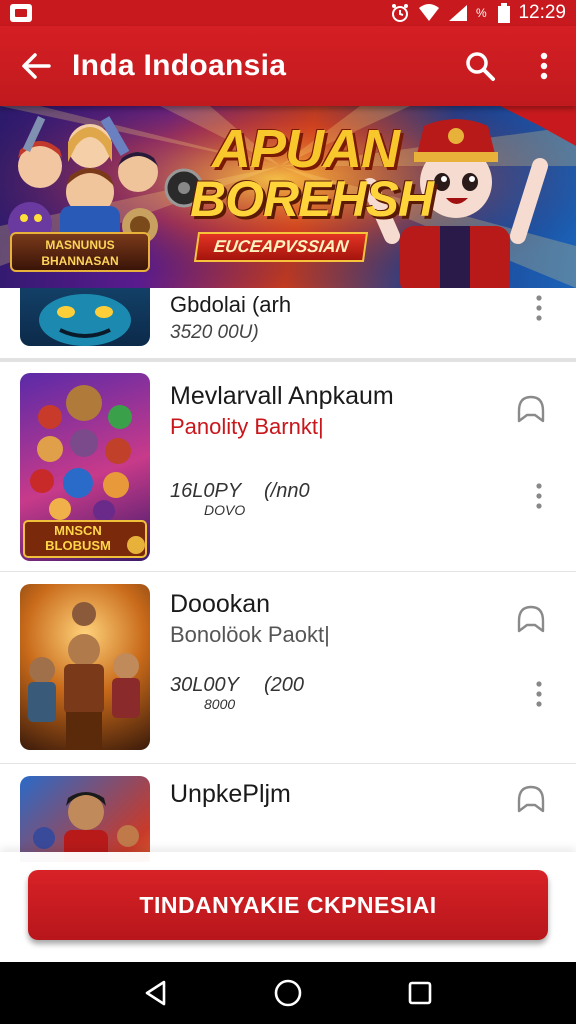 The width and height of the screenshot is (576, 1024). I want to click on back-button, so click(36, 66).